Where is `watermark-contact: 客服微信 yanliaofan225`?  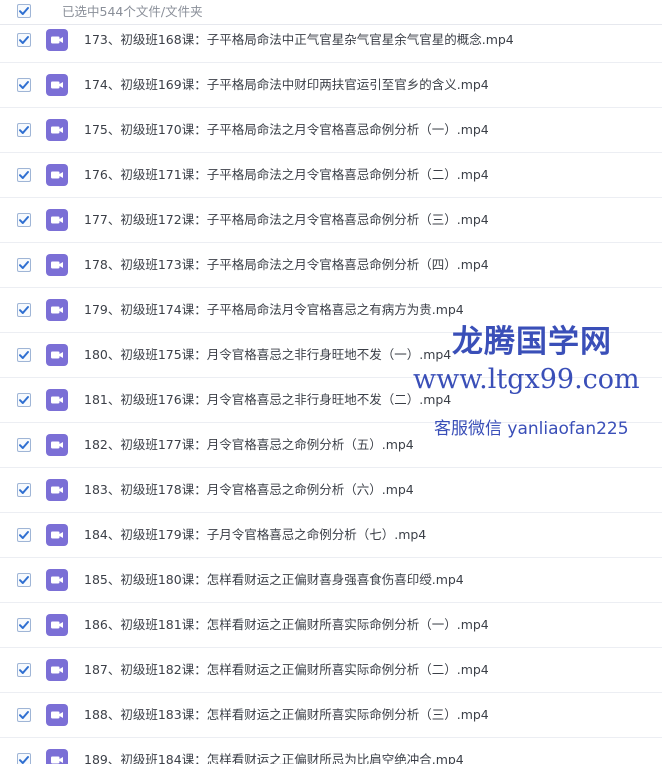 watermark-contact: 客服微信 yanliaofan225 is located at coordinates (531, 429).